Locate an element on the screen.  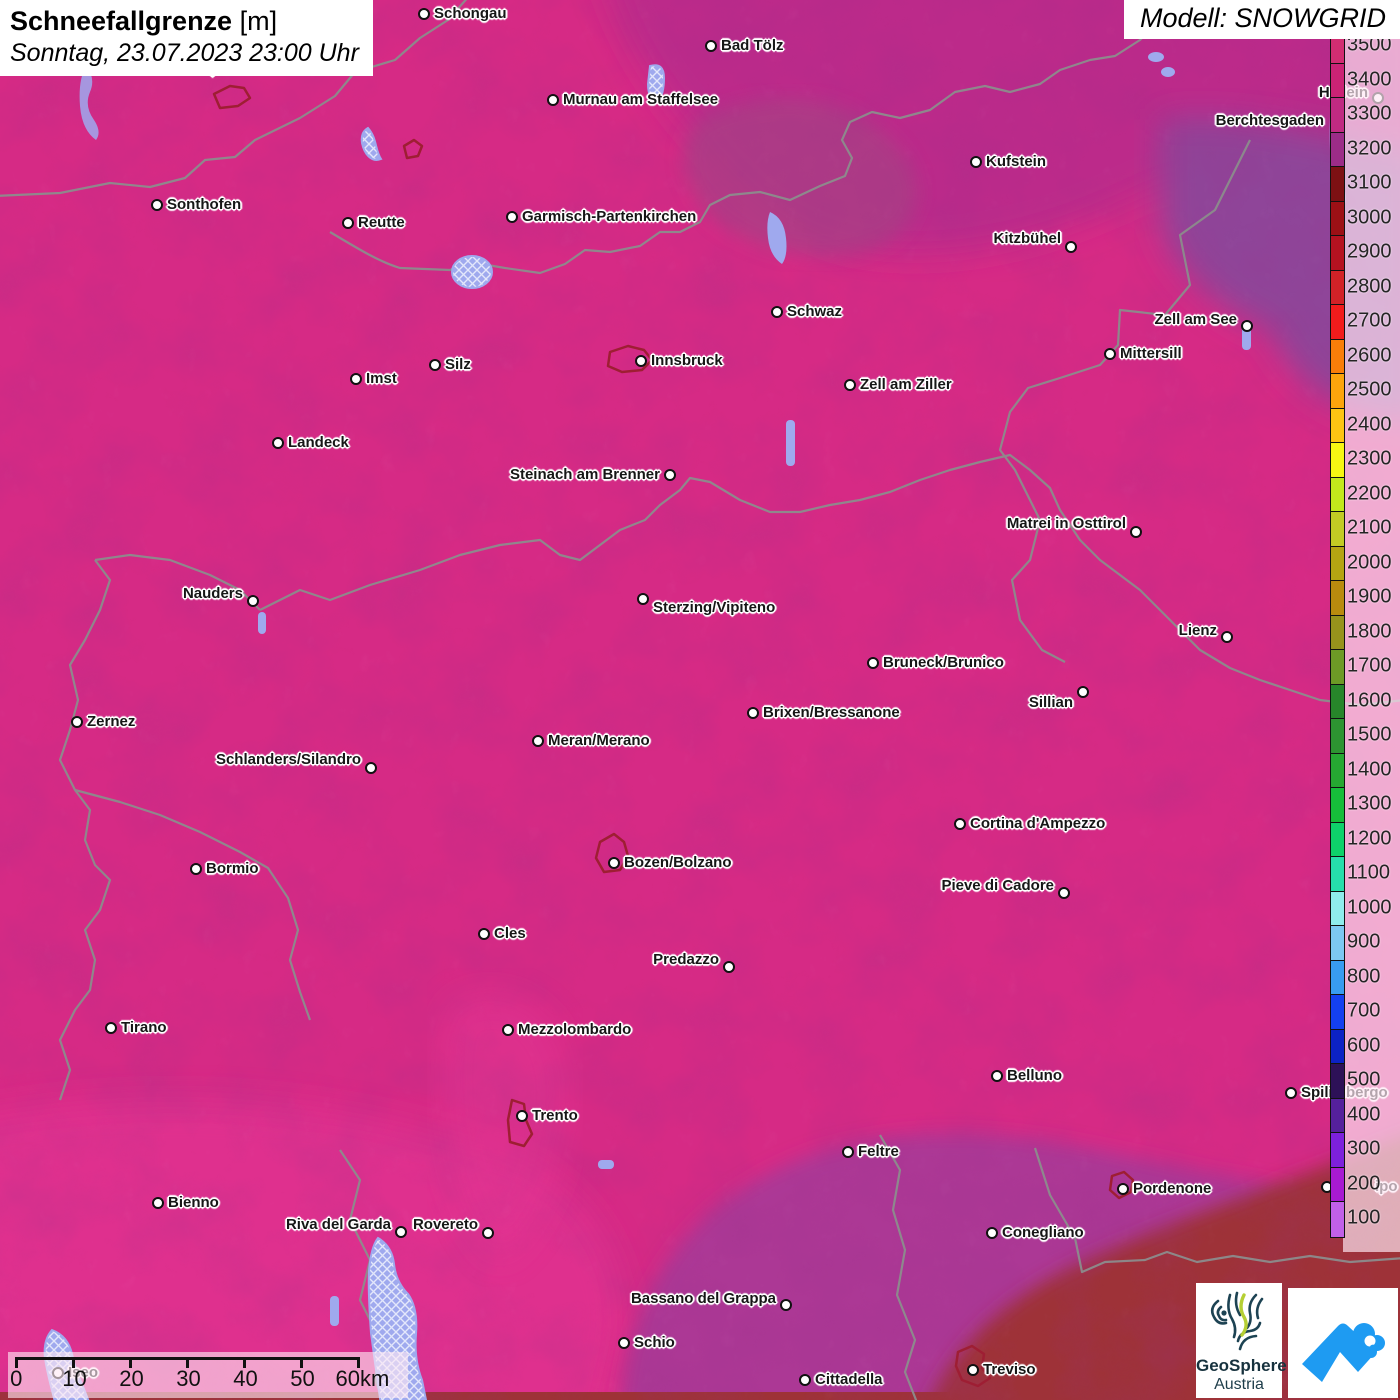
city-label: Schongau is located at coordinates (470, 14).